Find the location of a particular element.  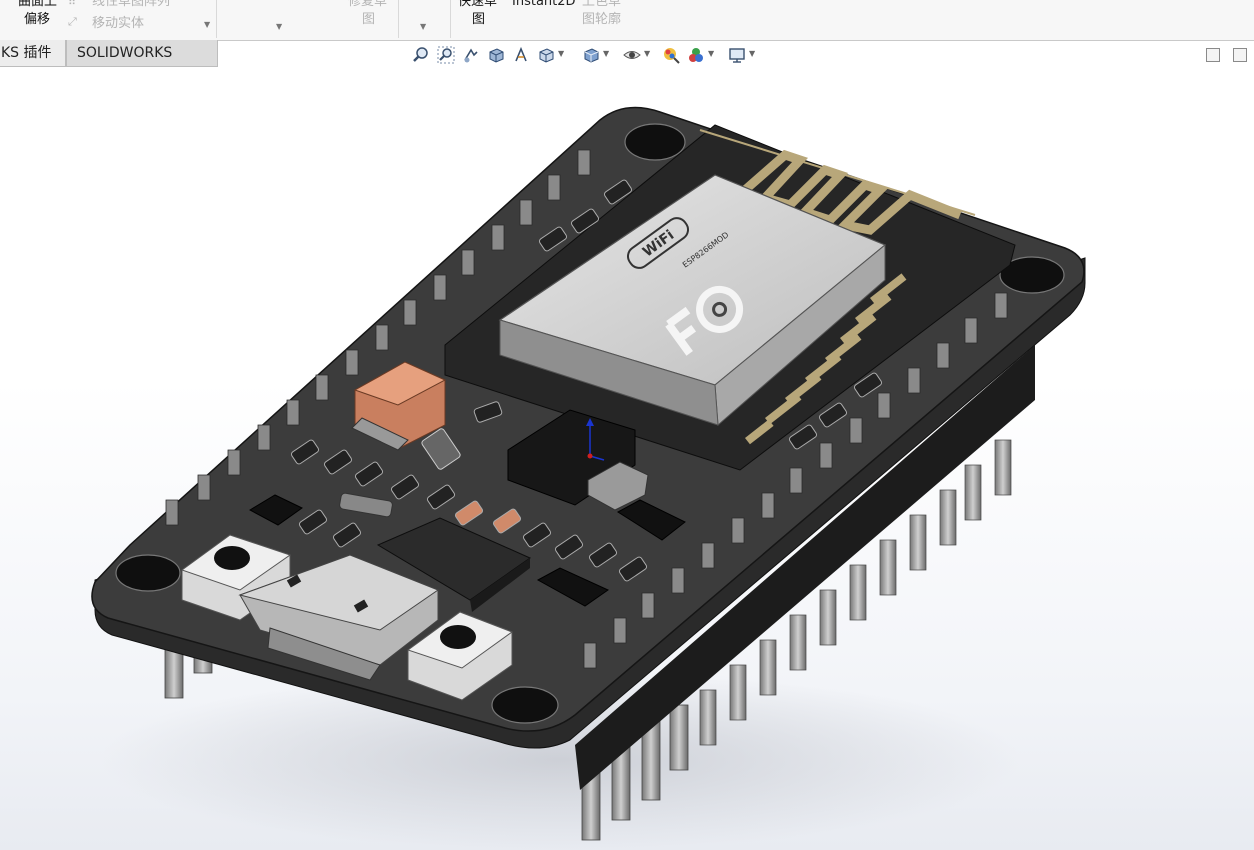

linear-sketch-pattern-button: 线性草图阵列 is located at coordinates (131, 5).